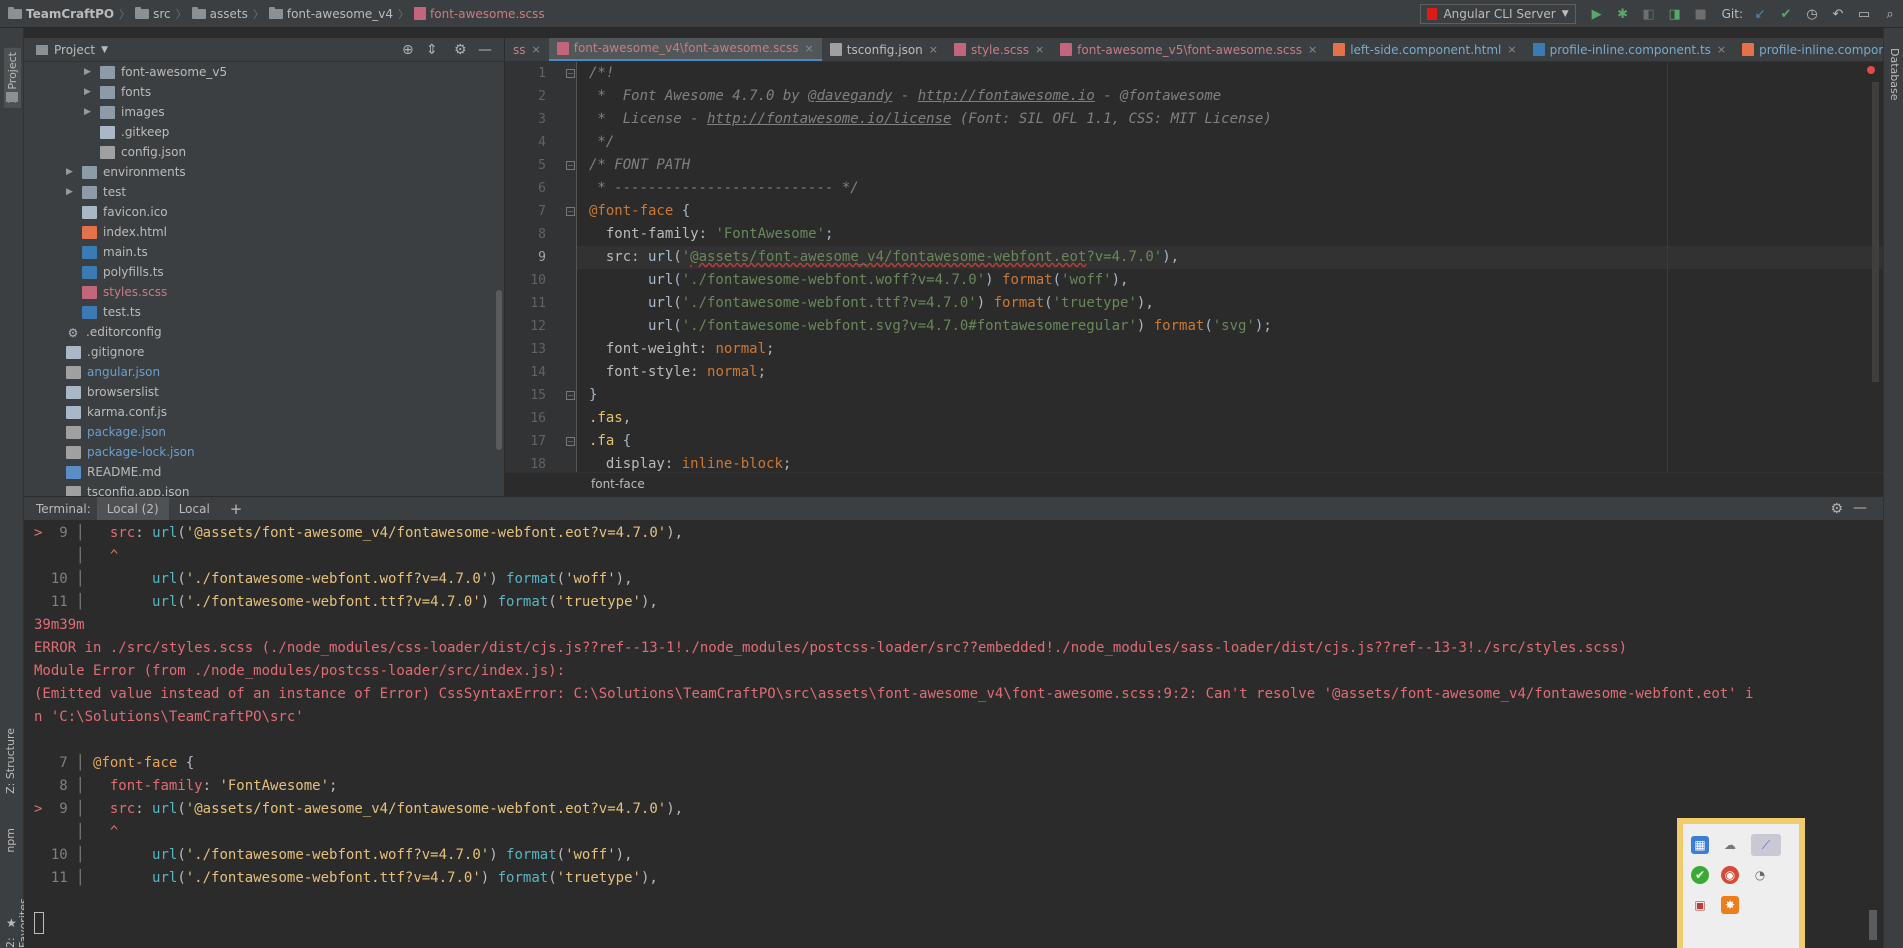 The image size is (1903, 948). I want to click on tree-item: ▶ fonts, so click(117, 92).